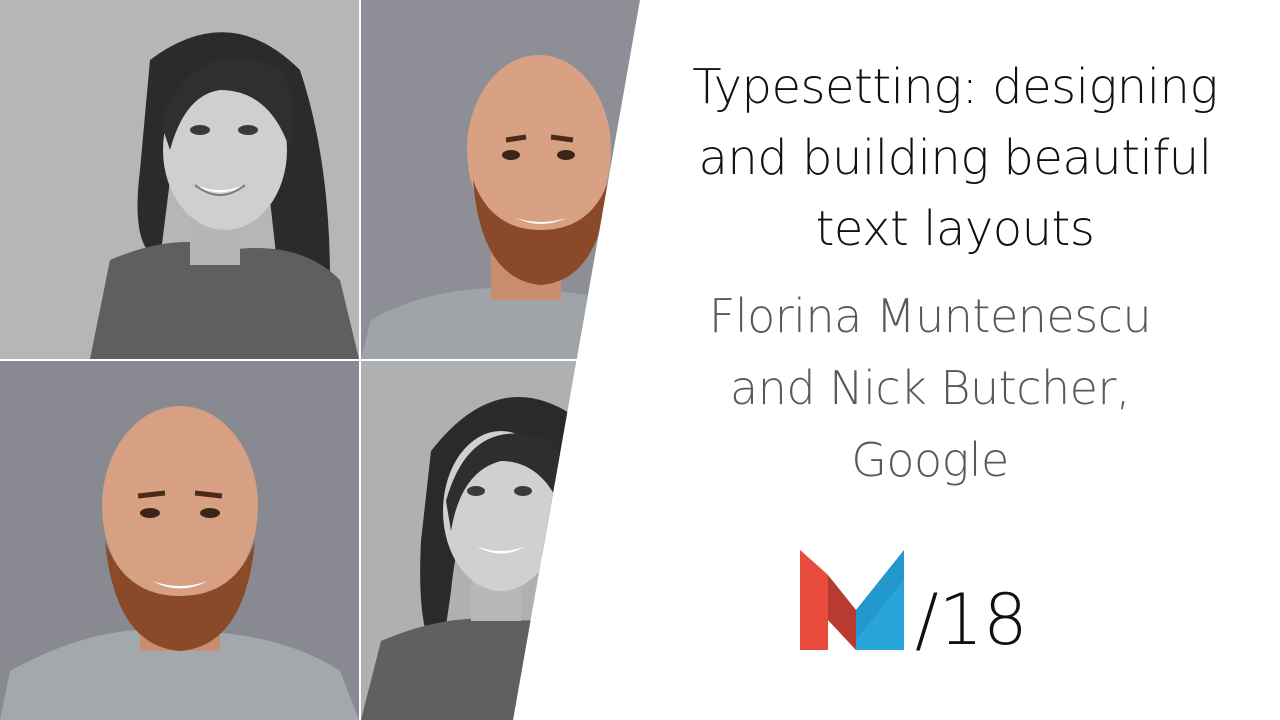 This screenshot has height=720, width=1280. Describe the element at coordinates (955, 229) in the screenshot. I see `title-line: text layouts` at that location.